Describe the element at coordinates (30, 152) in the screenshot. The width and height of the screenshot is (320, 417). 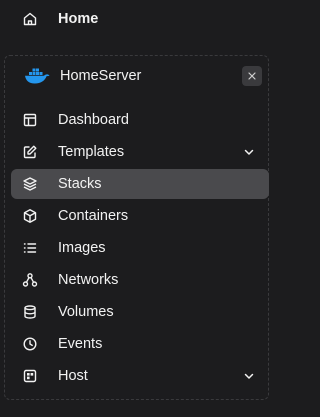
I see `edit-icon` at that location.